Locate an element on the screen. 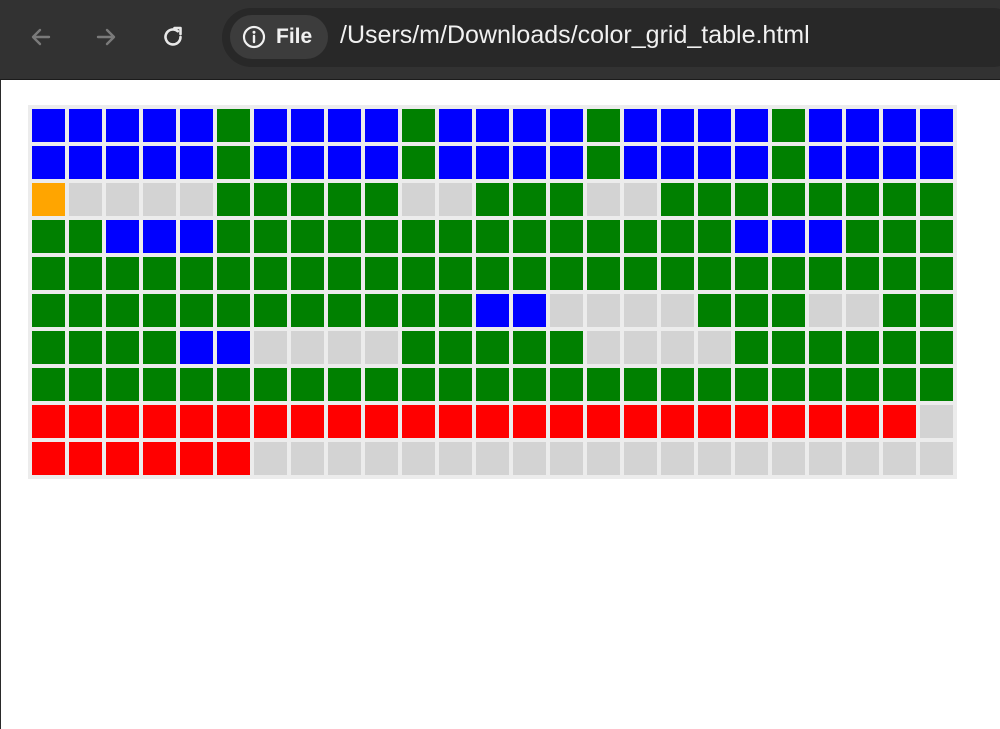 The image size is (1000, 729). back-button is located at coordinates (41, 37).